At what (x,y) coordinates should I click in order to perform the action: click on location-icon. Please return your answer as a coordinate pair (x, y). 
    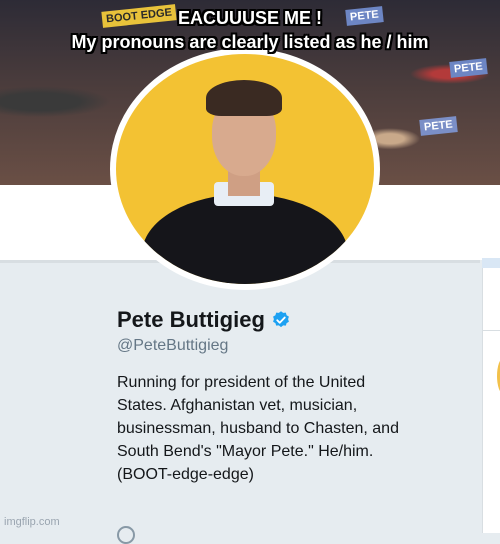
    Looking at the image, I should click on (126, 535).